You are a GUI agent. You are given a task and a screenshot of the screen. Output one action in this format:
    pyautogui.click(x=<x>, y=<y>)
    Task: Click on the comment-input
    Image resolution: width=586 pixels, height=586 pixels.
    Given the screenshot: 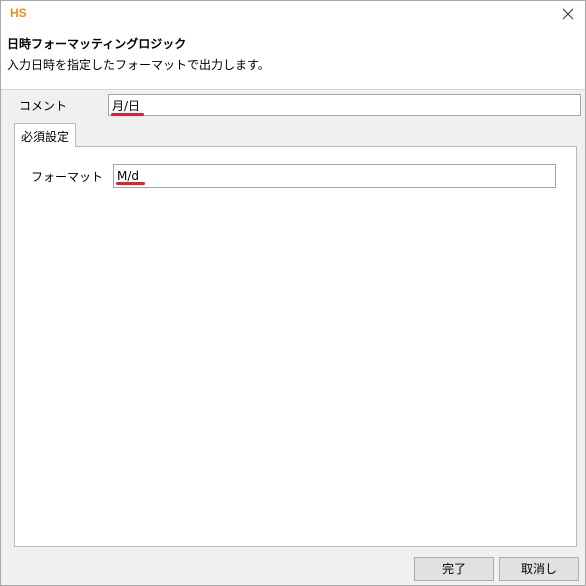 What is the action you would take?
    pyautogui.click(x=344, y=105)
    